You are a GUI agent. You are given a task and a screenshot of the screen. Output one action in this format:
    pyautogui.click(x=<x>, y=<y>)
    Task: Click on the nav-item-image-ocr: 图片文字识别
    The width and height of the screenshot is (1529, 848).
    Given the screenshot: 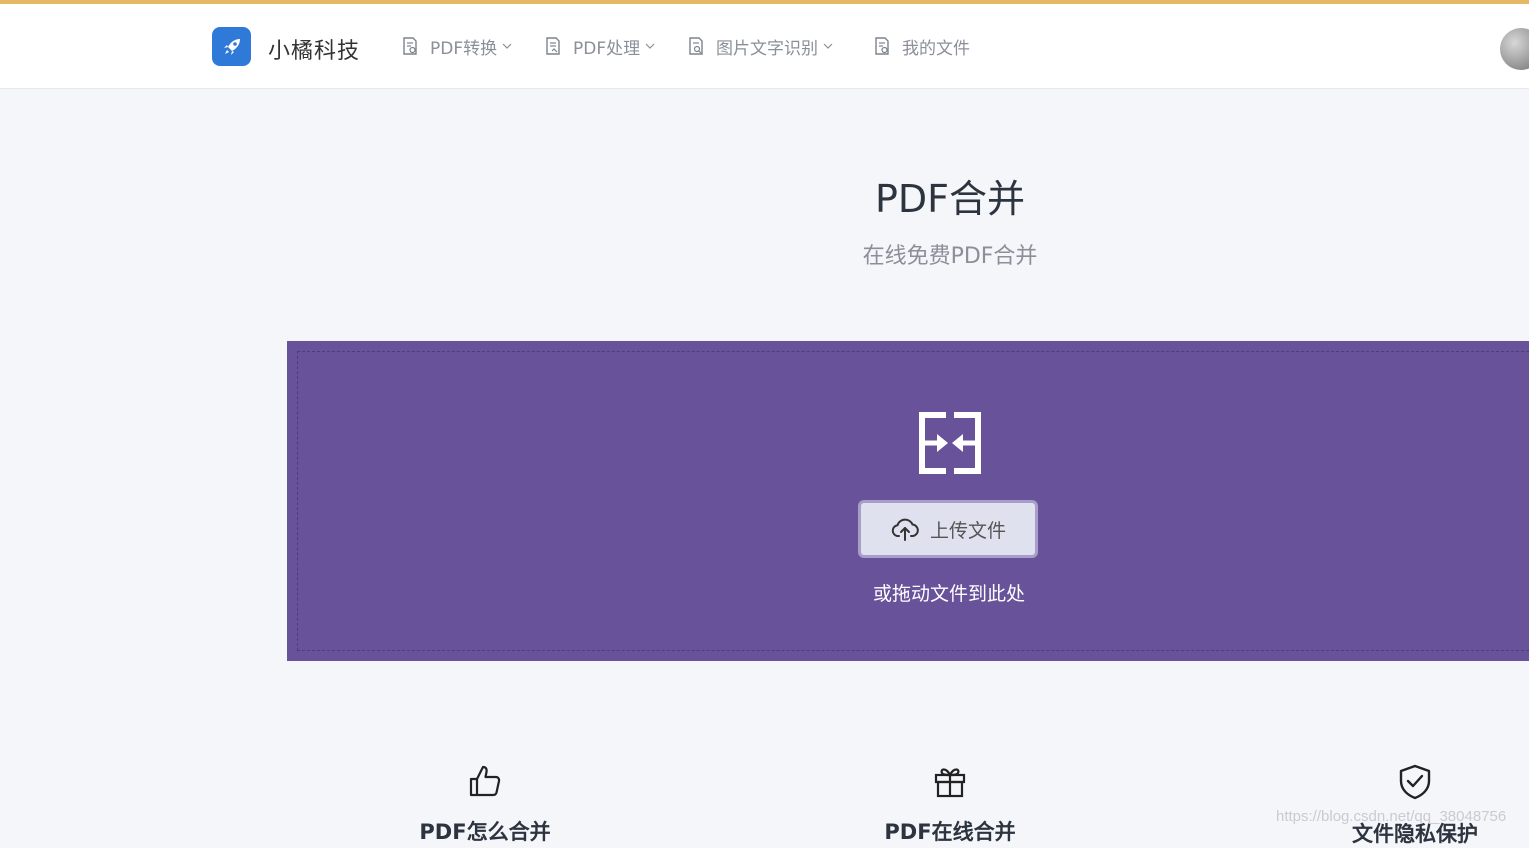 What is the action you would take?
    pyautogui.click(x=760, y=46)
    